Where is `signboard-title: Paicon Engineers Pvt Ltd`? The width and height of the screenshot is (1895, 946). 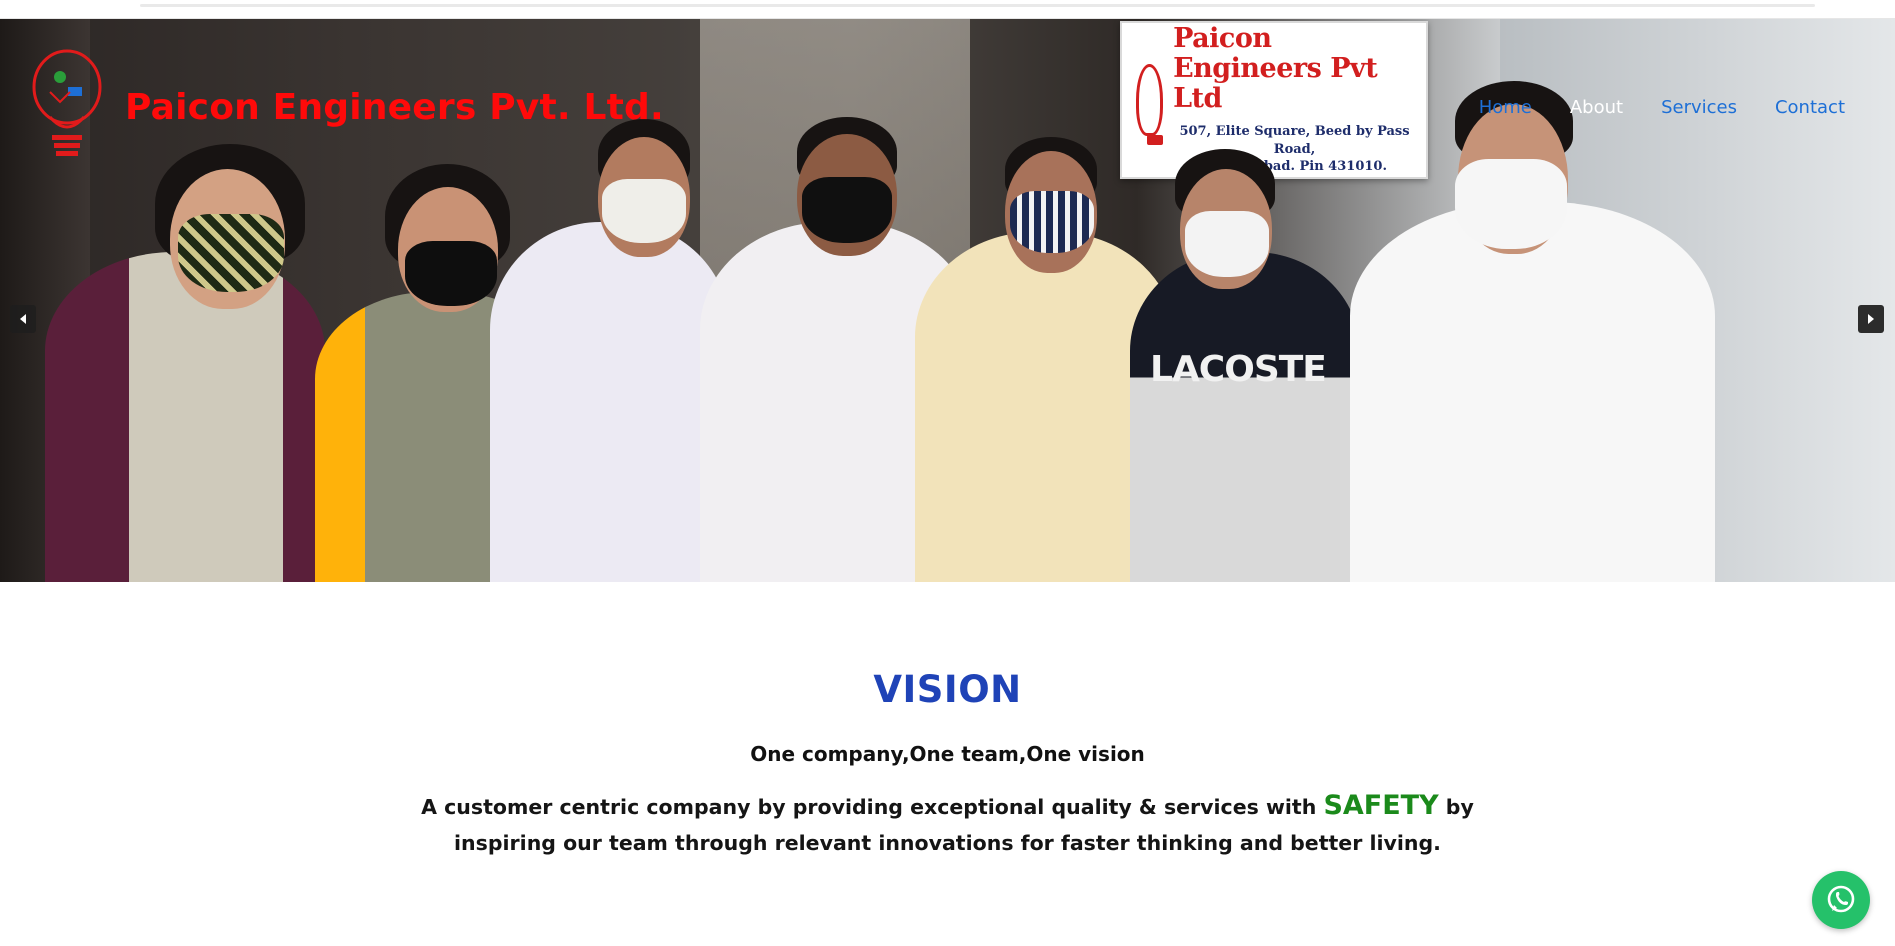 signboard-title: Paicon Engineers Pvt Ltd is located at coordinates (1275, 68).